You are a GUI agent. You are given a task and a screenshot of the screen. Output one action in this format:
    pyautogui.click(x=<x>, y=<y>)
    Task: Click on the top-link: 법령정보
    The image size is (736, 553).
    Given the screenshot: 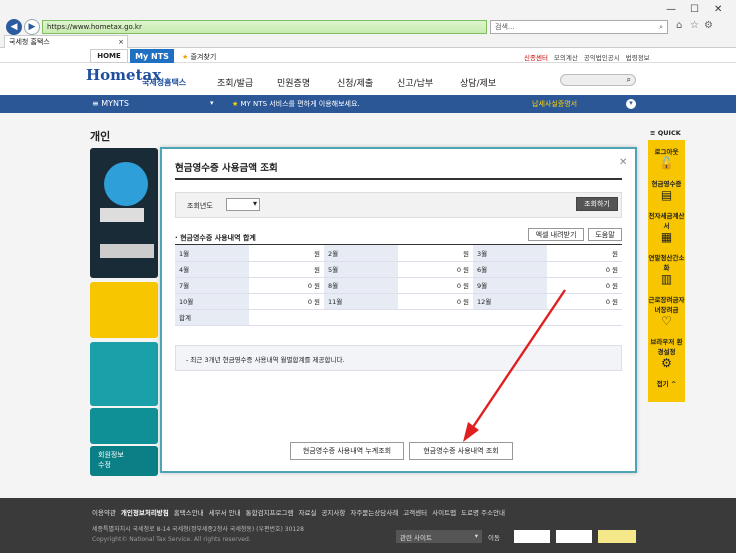 What is the action you would take?
    pyautogui.click(x=638, y=57)
    